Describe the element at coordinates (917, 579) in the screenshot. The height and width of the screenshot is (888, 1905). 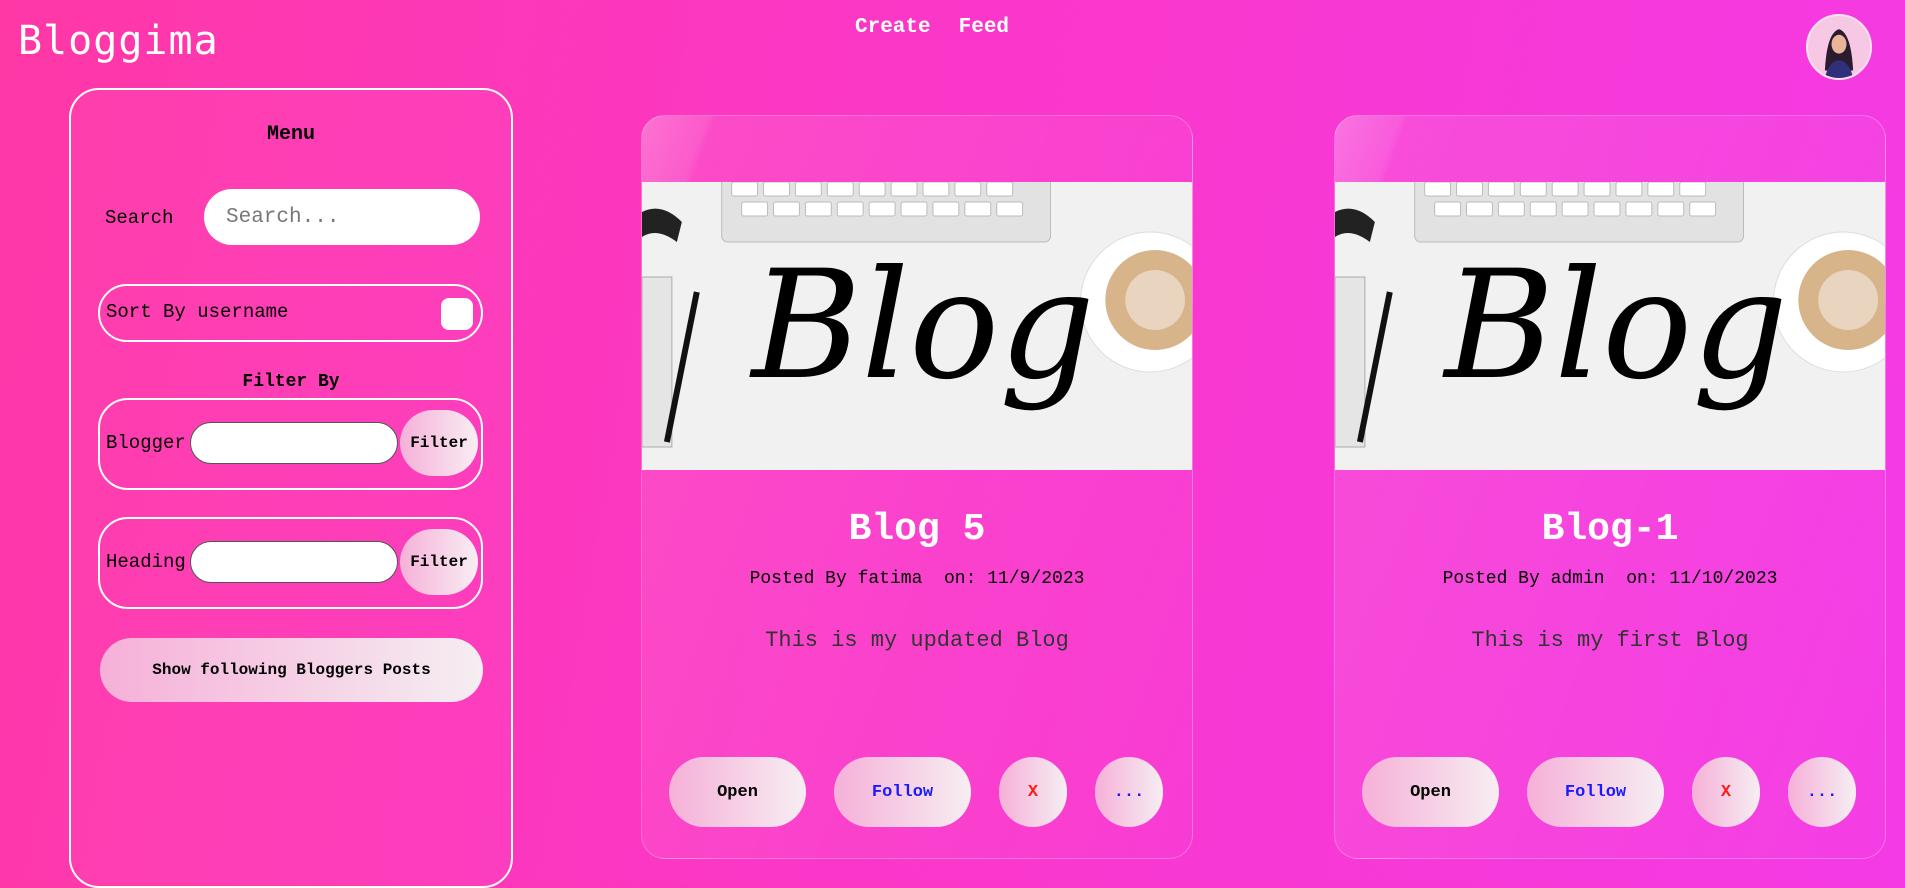
I see `post-meta: Posted By fatima on: 11/9/2023` at that location.